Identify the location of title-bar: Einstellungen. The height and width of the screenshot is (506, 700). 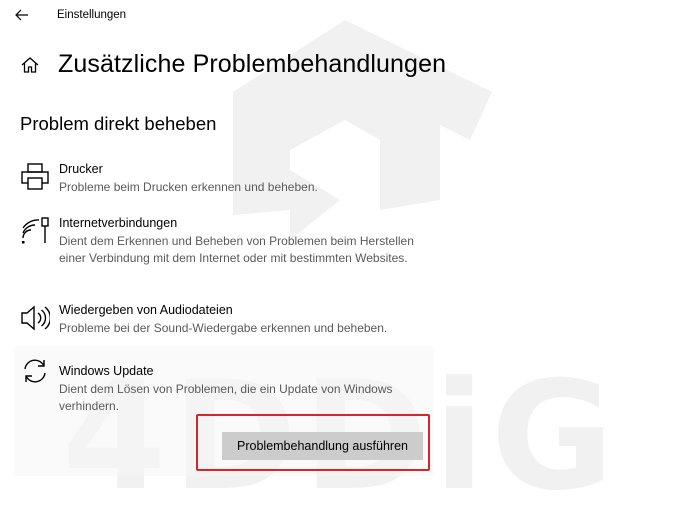
(350, 15).